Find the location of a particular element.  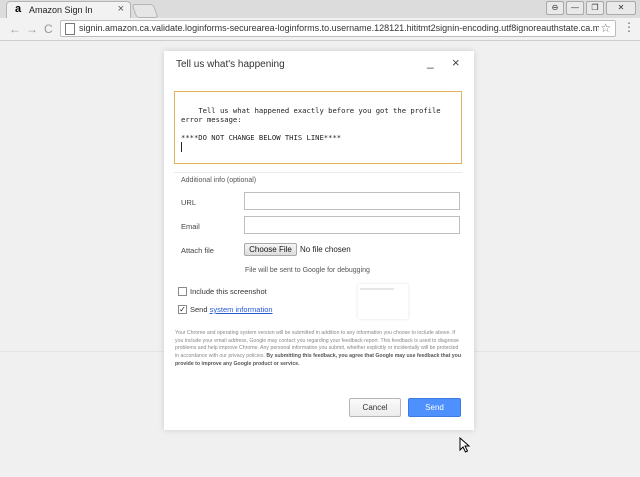

text-caret is located at coordinates (181, 147).